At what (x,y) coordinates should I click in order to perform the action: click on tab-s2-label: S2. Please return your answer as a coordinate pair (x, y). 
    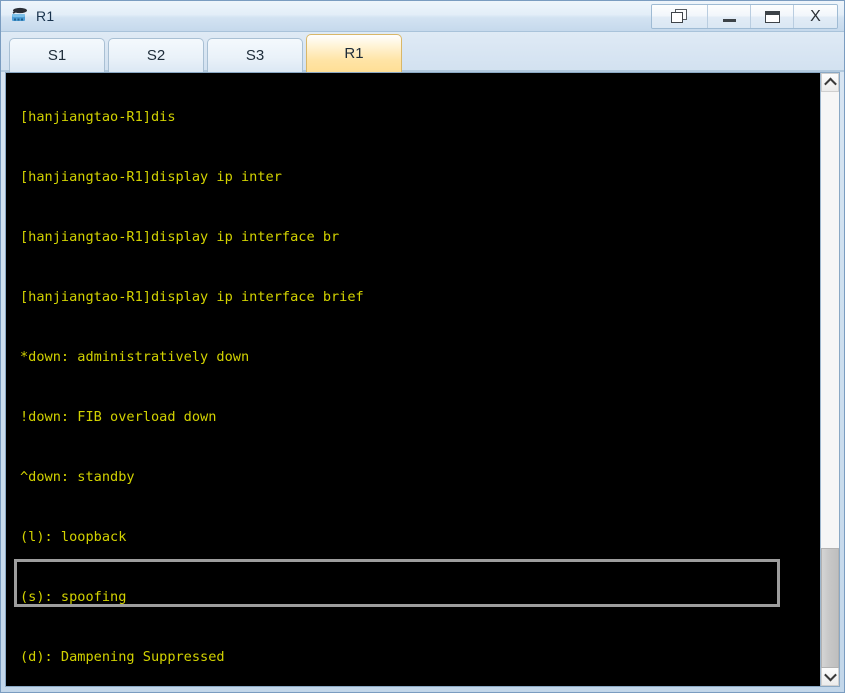
    Looking at the image, I should click on (156, 55).